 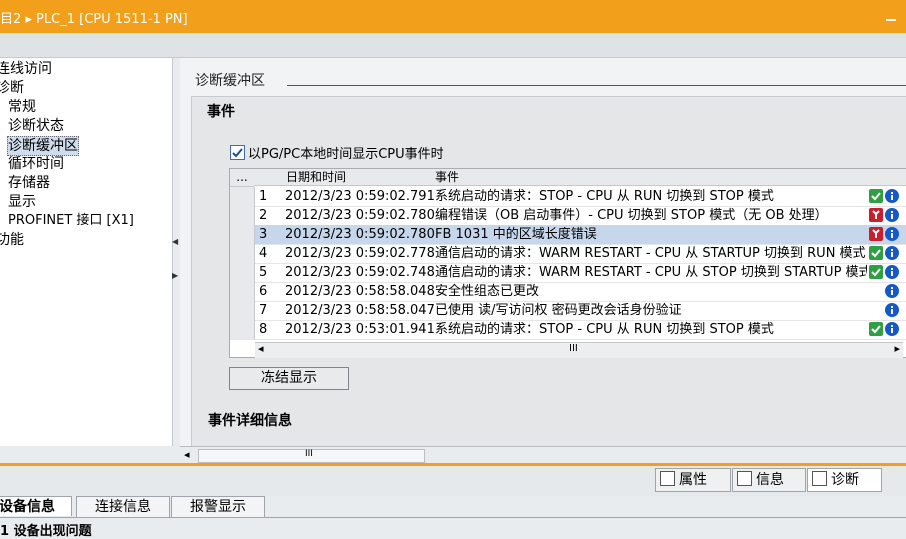 I want to click on section-divider, so click(x=596, y=85).